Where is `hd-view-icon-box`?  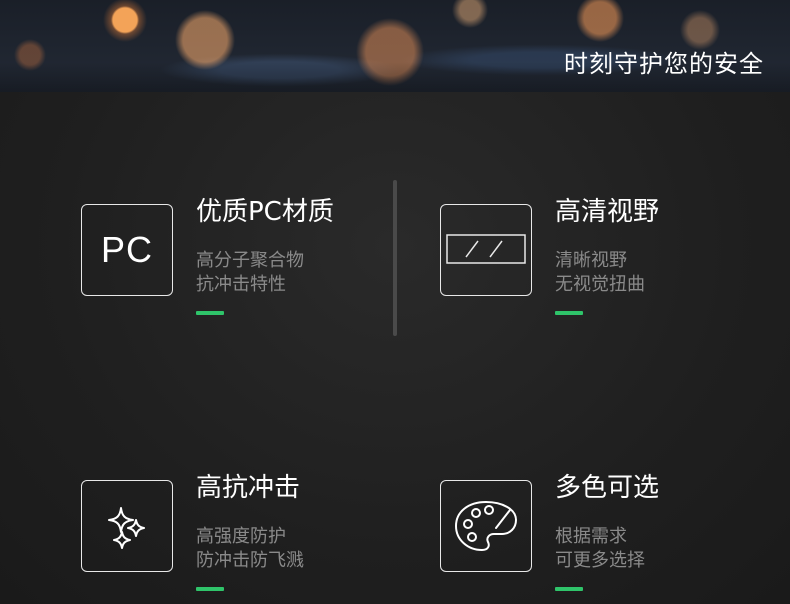
hd-view-icon-box is located at coordinates (486, 250).